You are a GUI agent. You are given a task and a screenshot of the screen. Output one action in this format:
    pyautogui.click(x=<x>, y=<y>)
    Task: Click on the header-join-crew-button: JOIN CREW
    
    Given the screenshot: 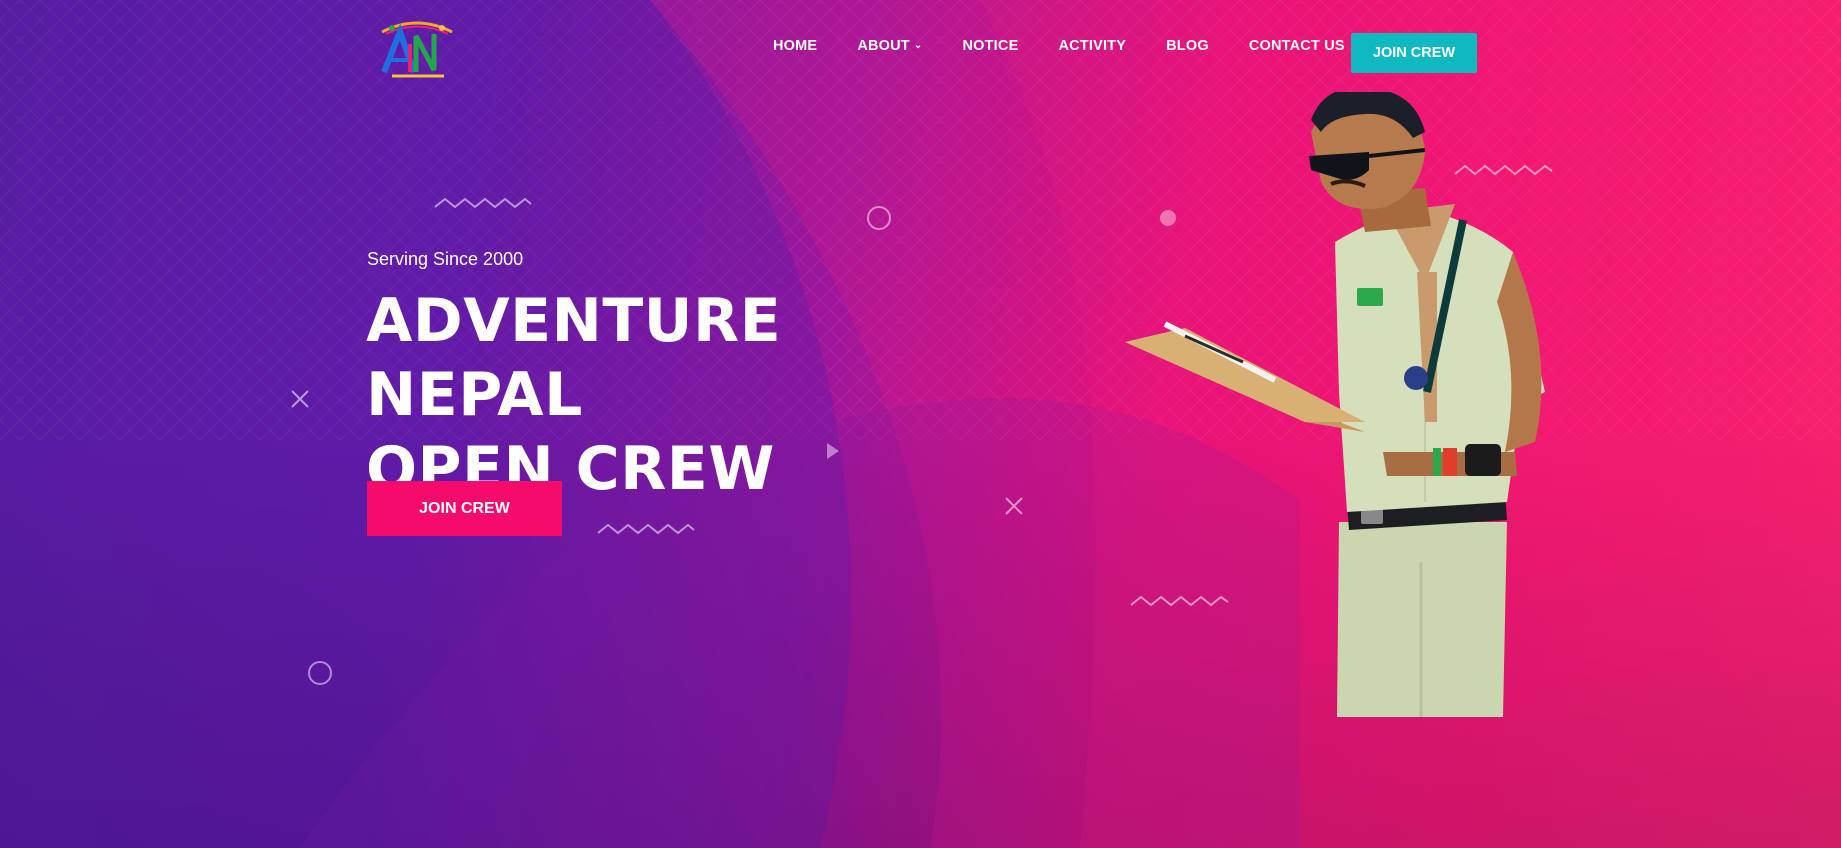 What is the action you would take?
    pyautogui.click(x=1414, y=53)
    